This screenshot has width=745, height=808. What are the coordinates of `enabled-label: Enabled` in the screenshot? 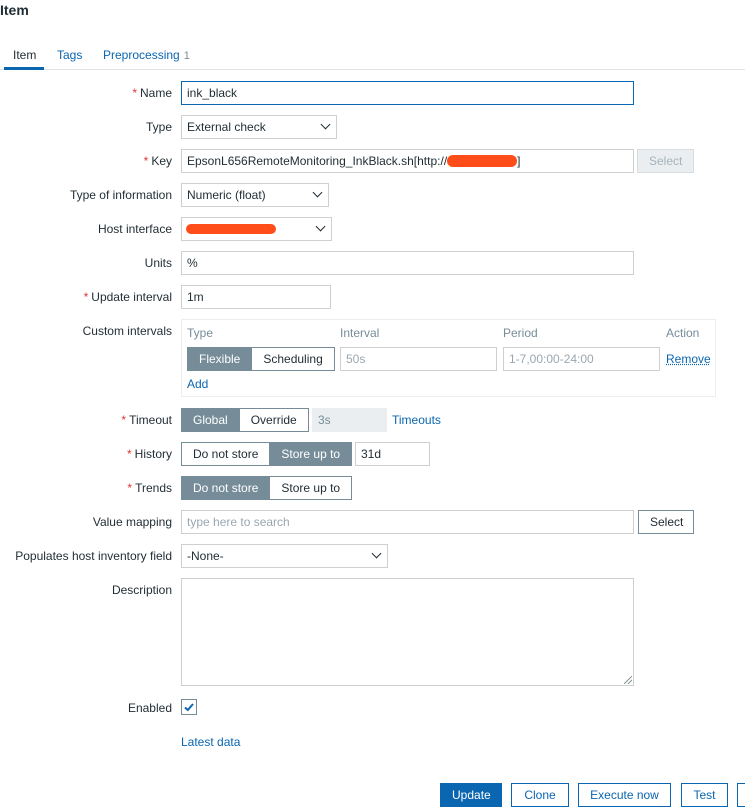 It's located at (149, 708).